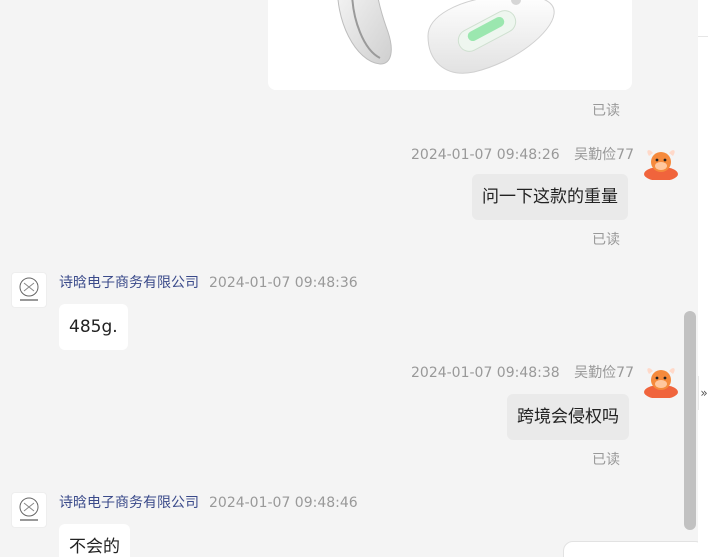 The image size is (708, 557). Describe the element at coordinates (283, 283) in the screenshot. I see `message-timestamp: 2024-01-07 09:48:36` at that location.